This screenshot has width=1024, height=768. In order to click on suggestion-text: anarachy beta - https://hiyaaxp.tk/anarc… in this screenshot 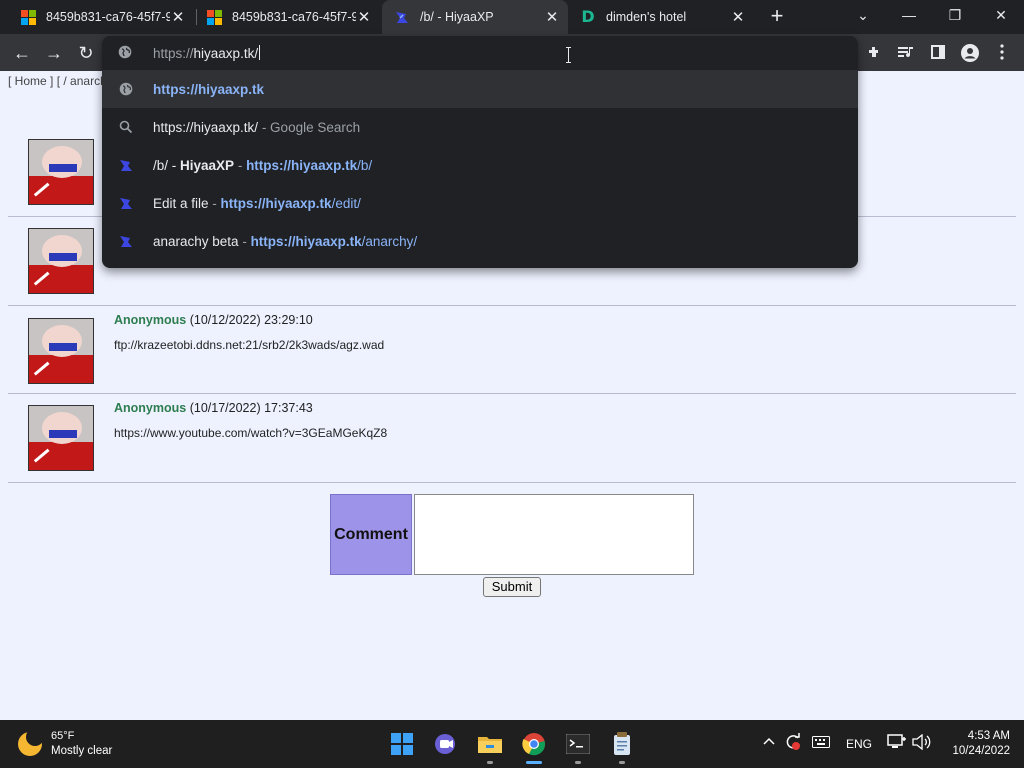, I will do `click(285, 241)`.